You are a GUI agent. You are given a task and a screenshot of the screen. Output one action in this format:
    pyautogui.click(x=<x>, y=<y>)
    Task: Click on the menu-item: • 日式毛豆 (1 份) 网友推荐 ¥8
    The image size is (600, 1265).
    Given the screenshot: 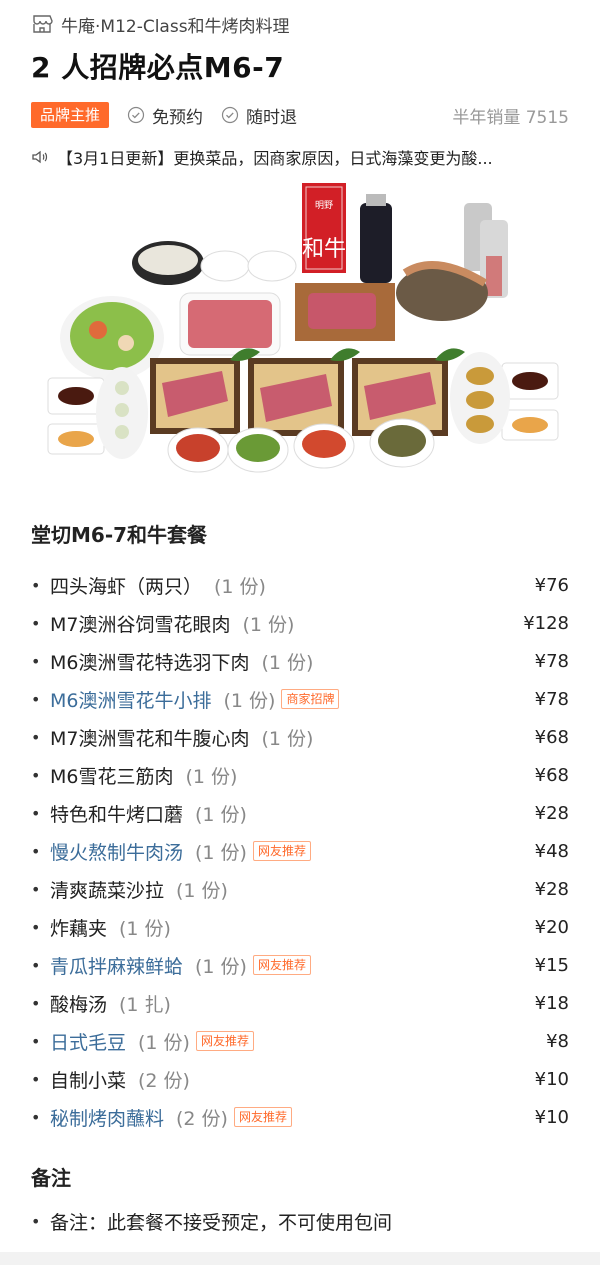 What is the action you would take?
    pyautogui.click(x=300, y=1041)
    